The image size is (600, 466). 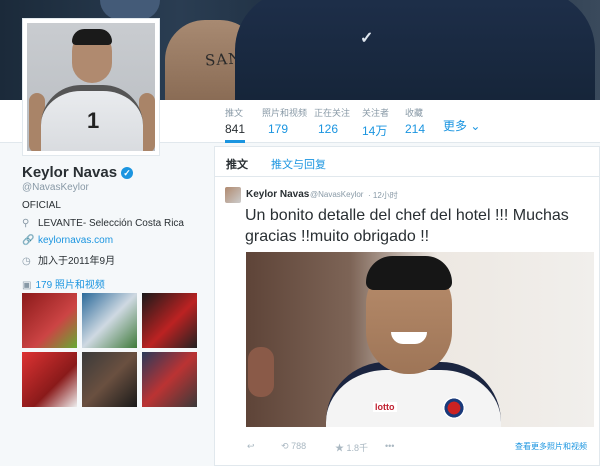 What do you see at coordinates (55, 187) in the screenshot?
I see `profile-handle: @NavasKeylor` at bounding box center [55, 187].